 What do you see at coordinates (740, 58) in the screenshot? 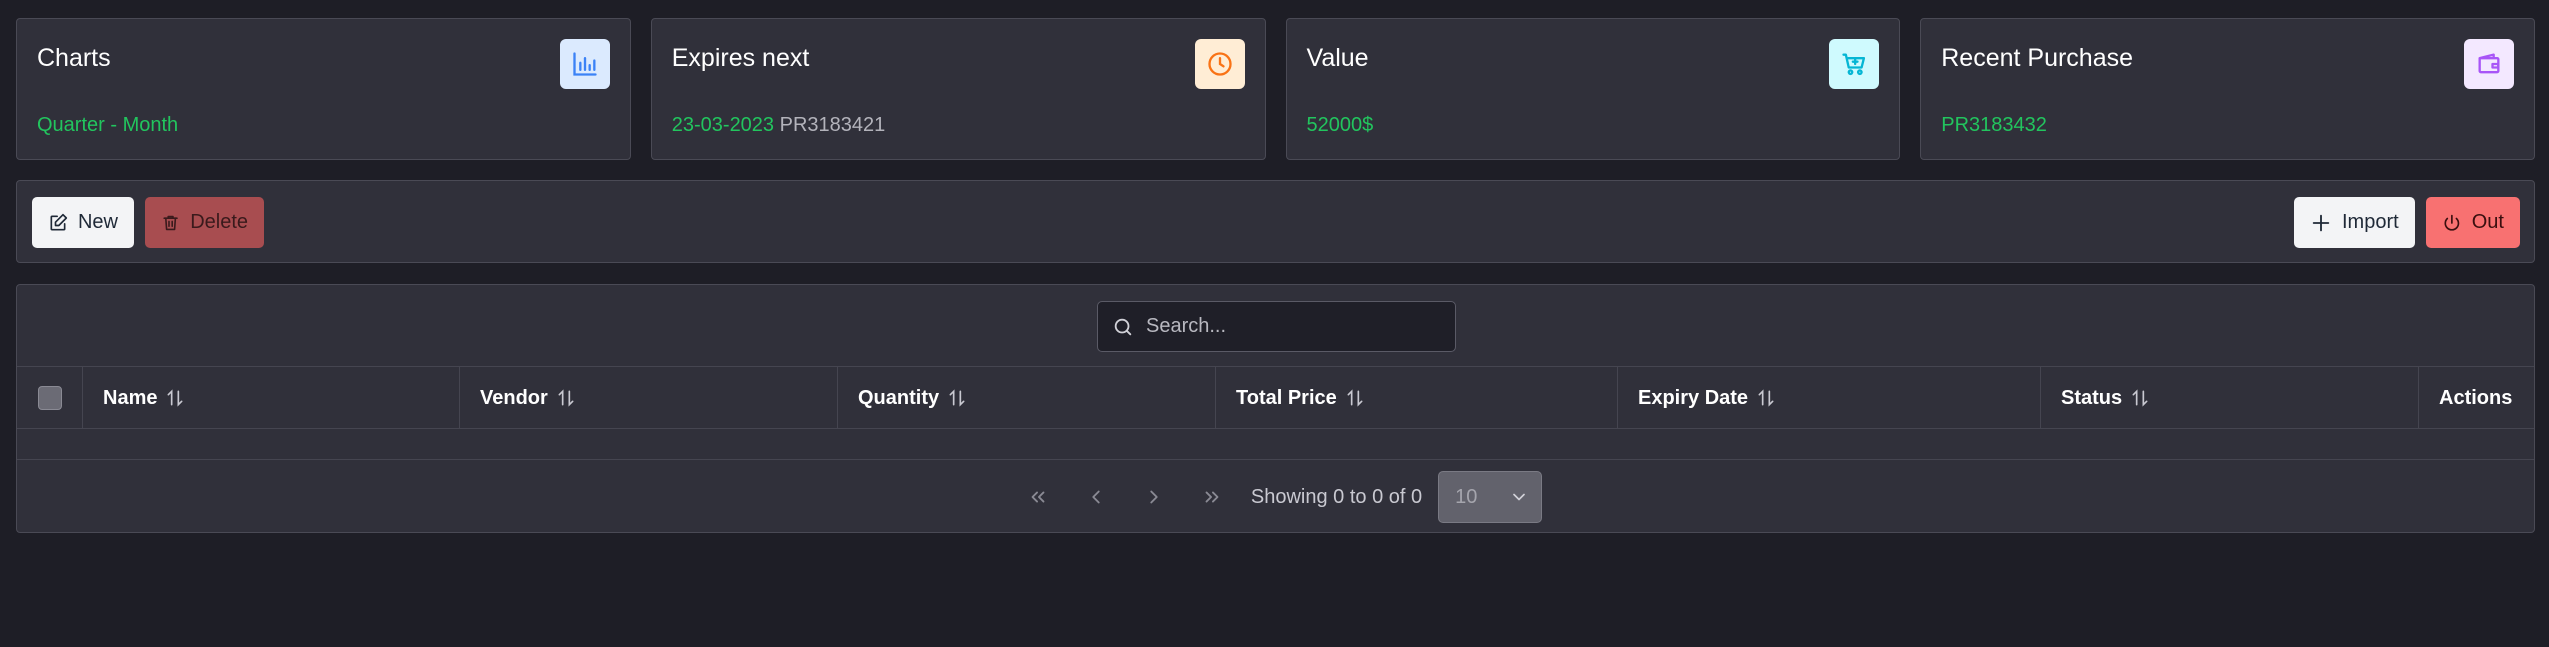
I see `card-title: Expires next` at bounding box center [740, 58].